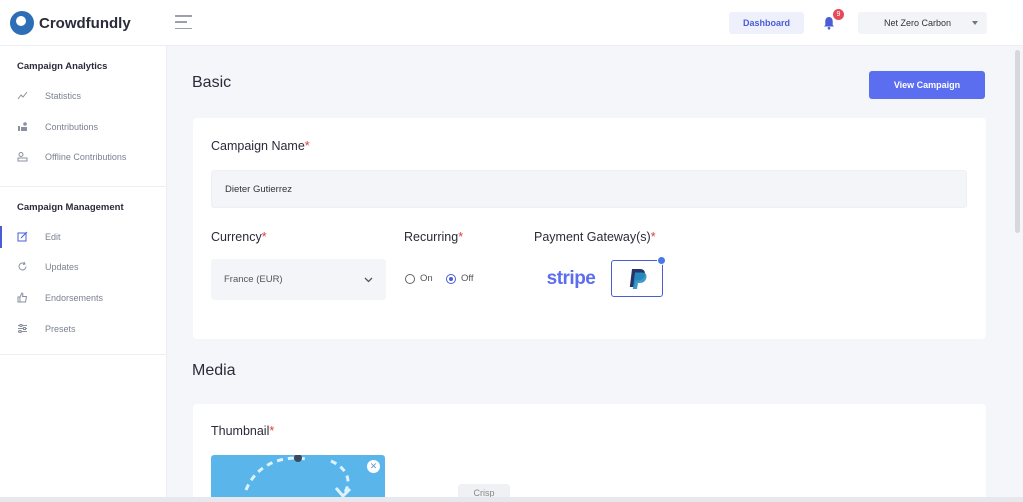 The height and width of the screenshot is (502, 1023). Describe the element at coordinates (183, 22) in the screenshot. I see `menu-toggle-icon` at that location.